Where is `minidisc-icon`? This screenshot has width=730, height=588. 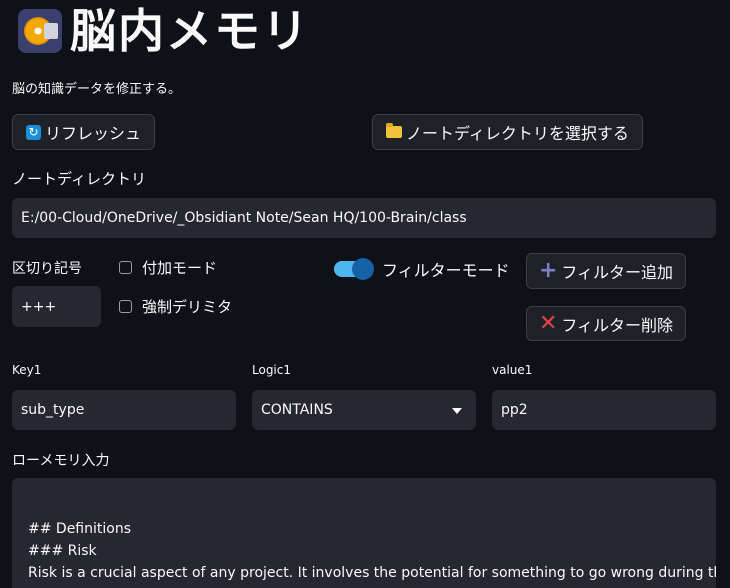 minidisc-icon is located at coordinates (40, 31).